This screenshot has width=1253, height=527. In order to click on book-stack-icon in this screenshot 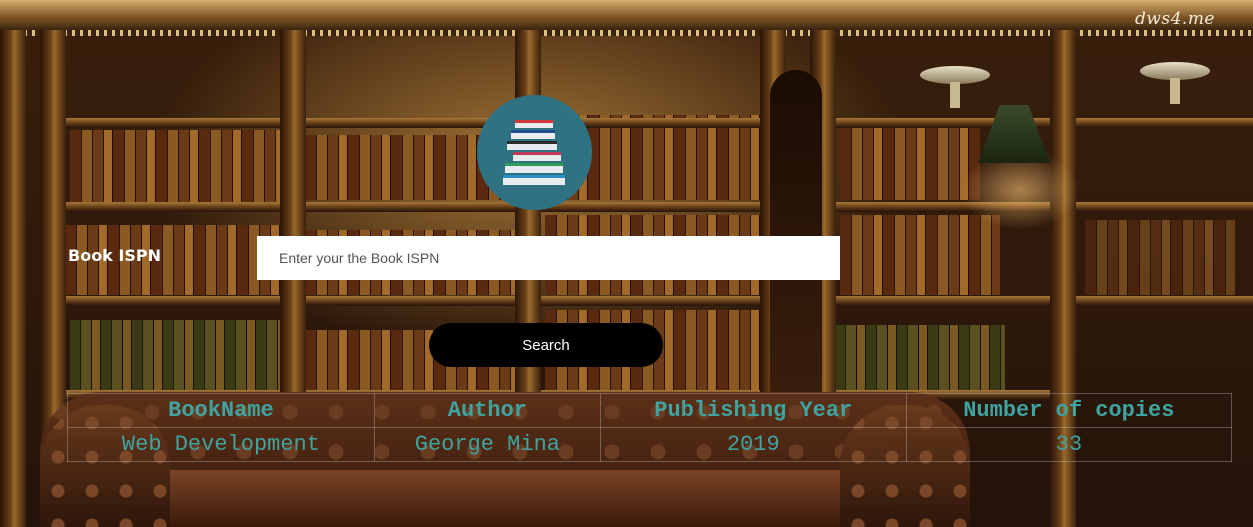, I will do `click(534, 152)`.